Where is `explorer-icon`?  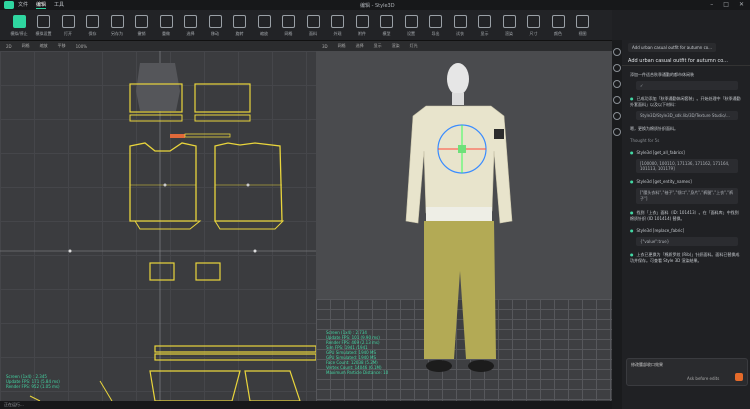 explorer-icon is located at coordinates (617, 52).